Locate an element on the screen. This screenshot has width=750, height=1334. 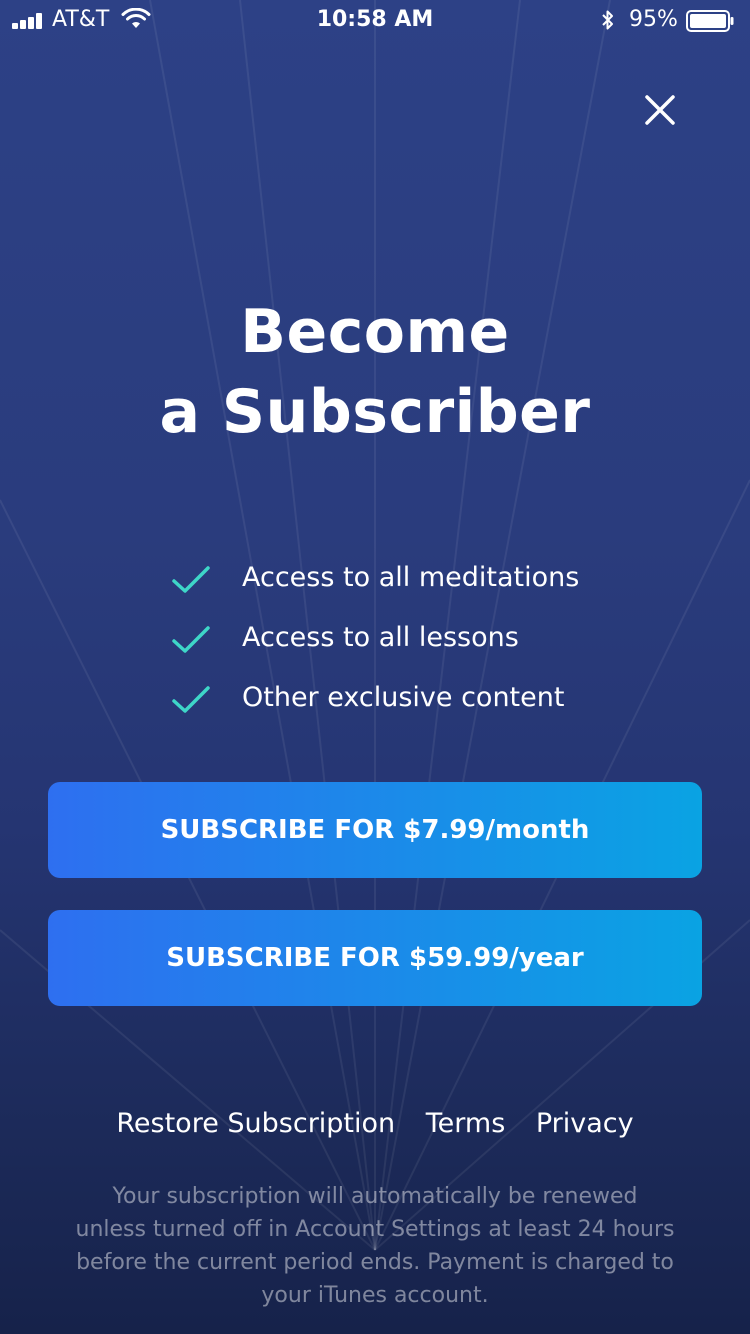
feature-label: Access to all lessons is located at coordinates (380, 637).